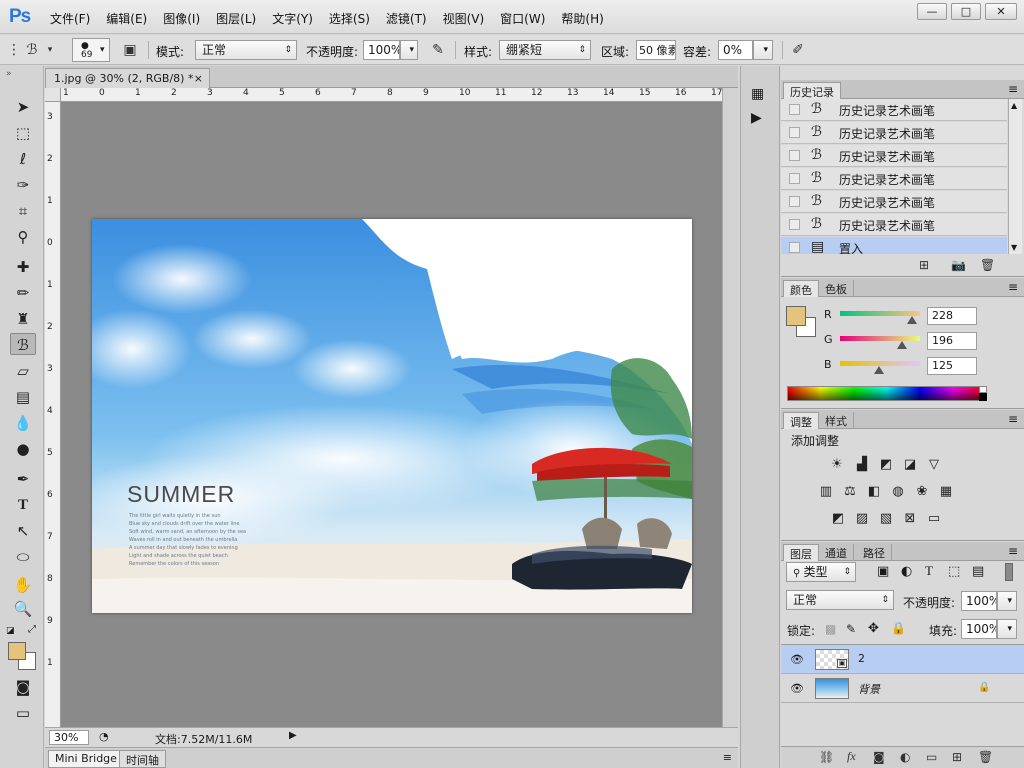 This screenshot has width=1024, height=768. Describe the element at coordinates (910, 465) in the screenshot. I see `exposure-icon: ◪` at that location.